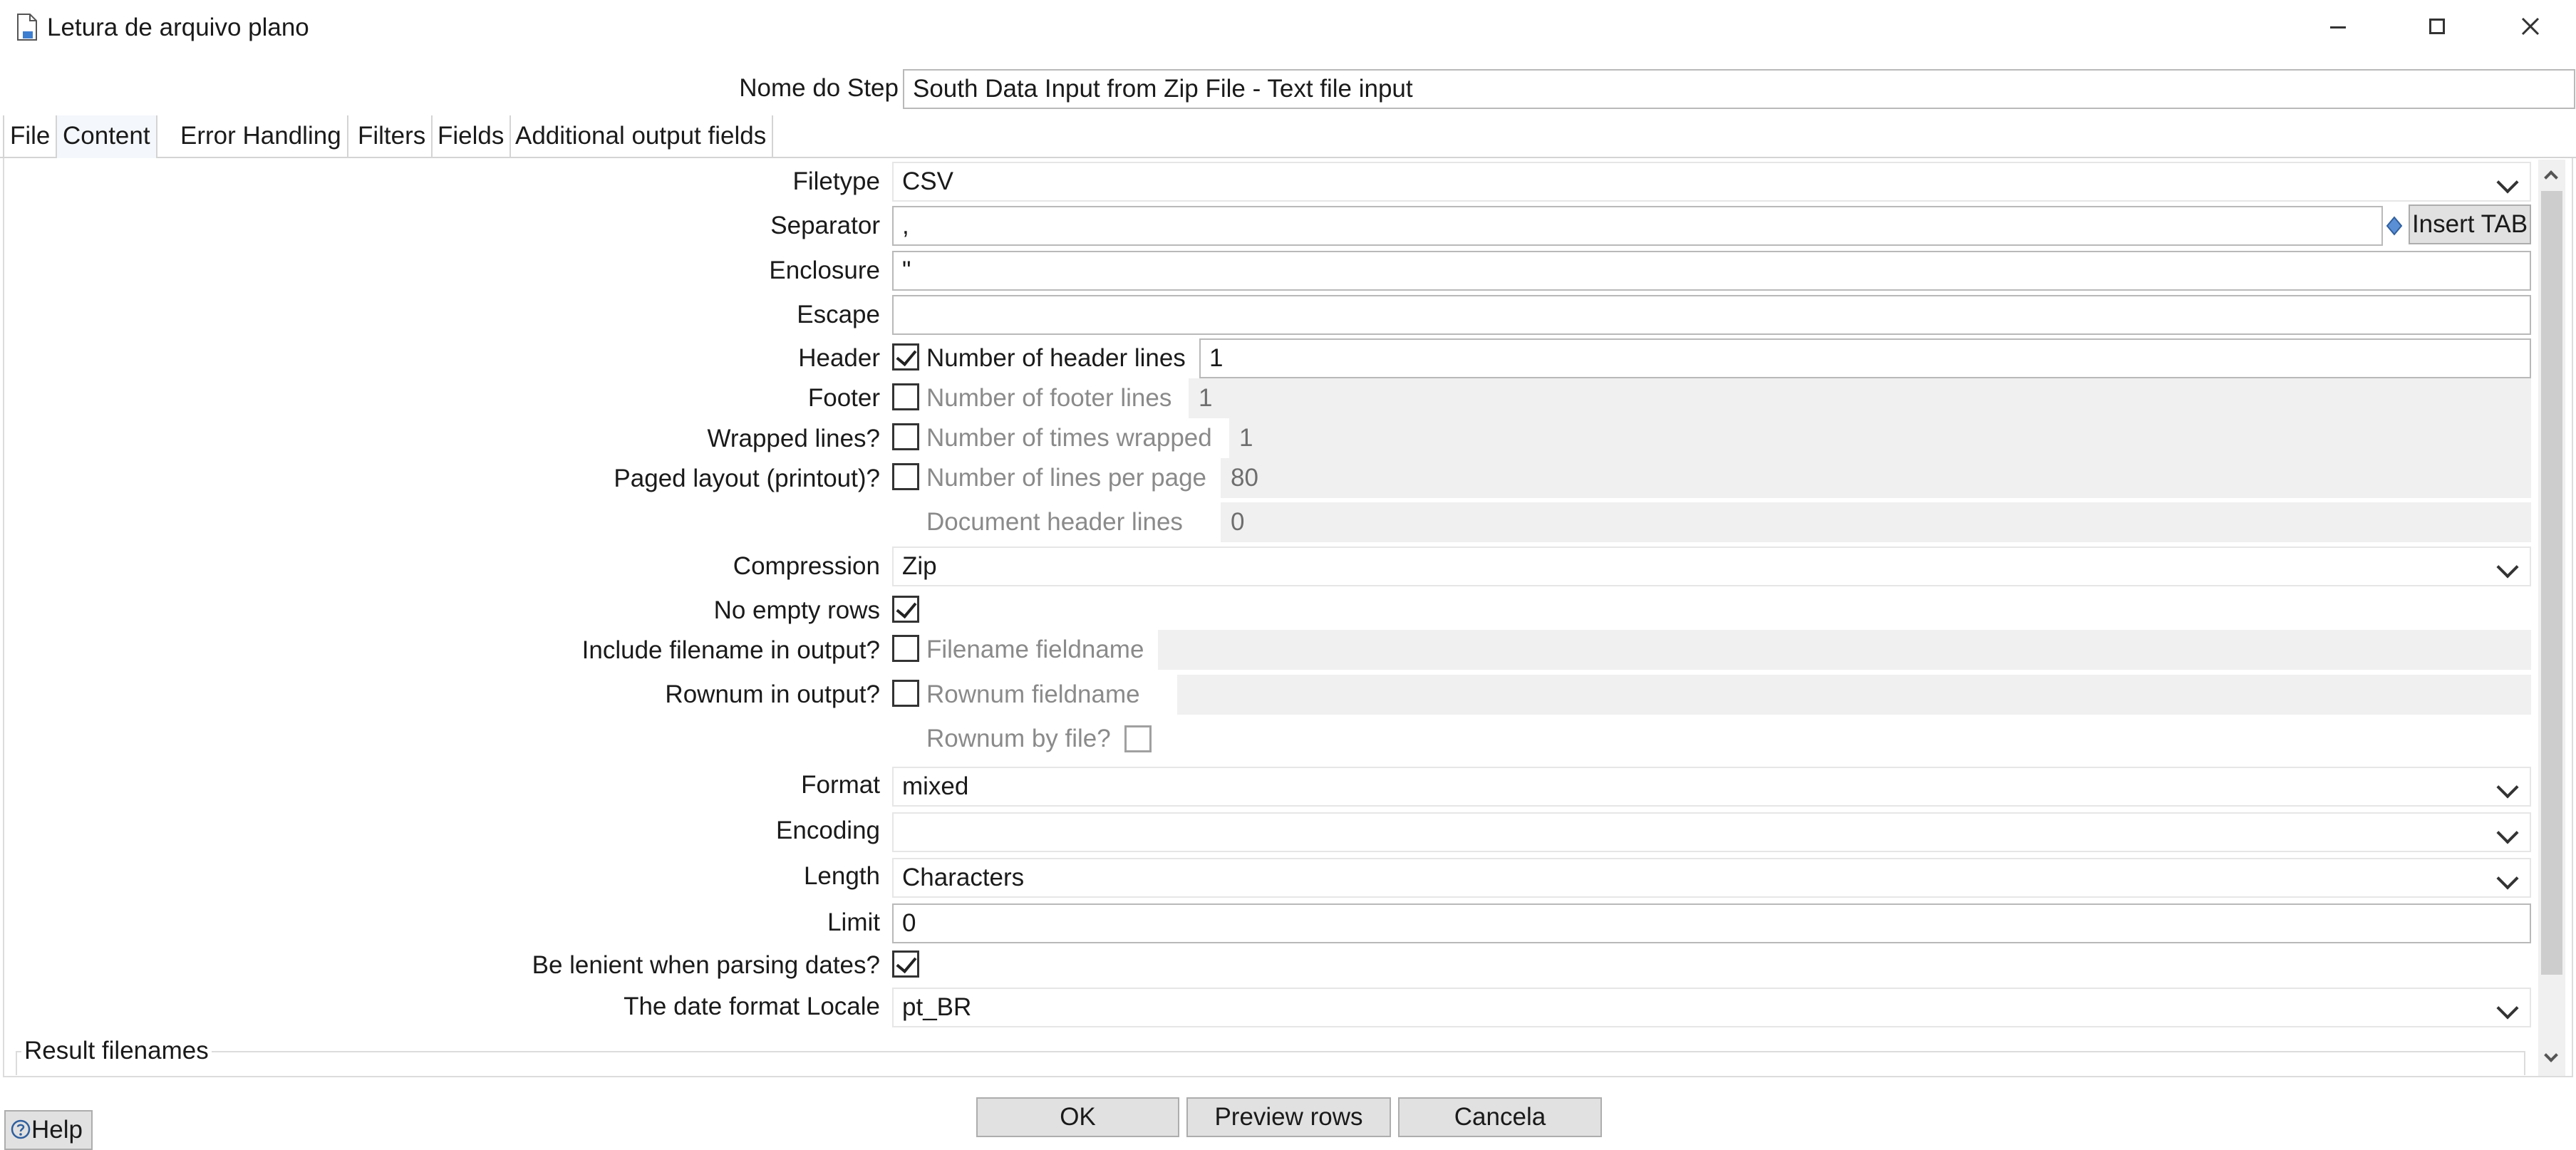  What do you see at coordinates (1854, 695) in the screenshot?
I see `rownum-fieldname-input` at bounding box center [1854, 695].